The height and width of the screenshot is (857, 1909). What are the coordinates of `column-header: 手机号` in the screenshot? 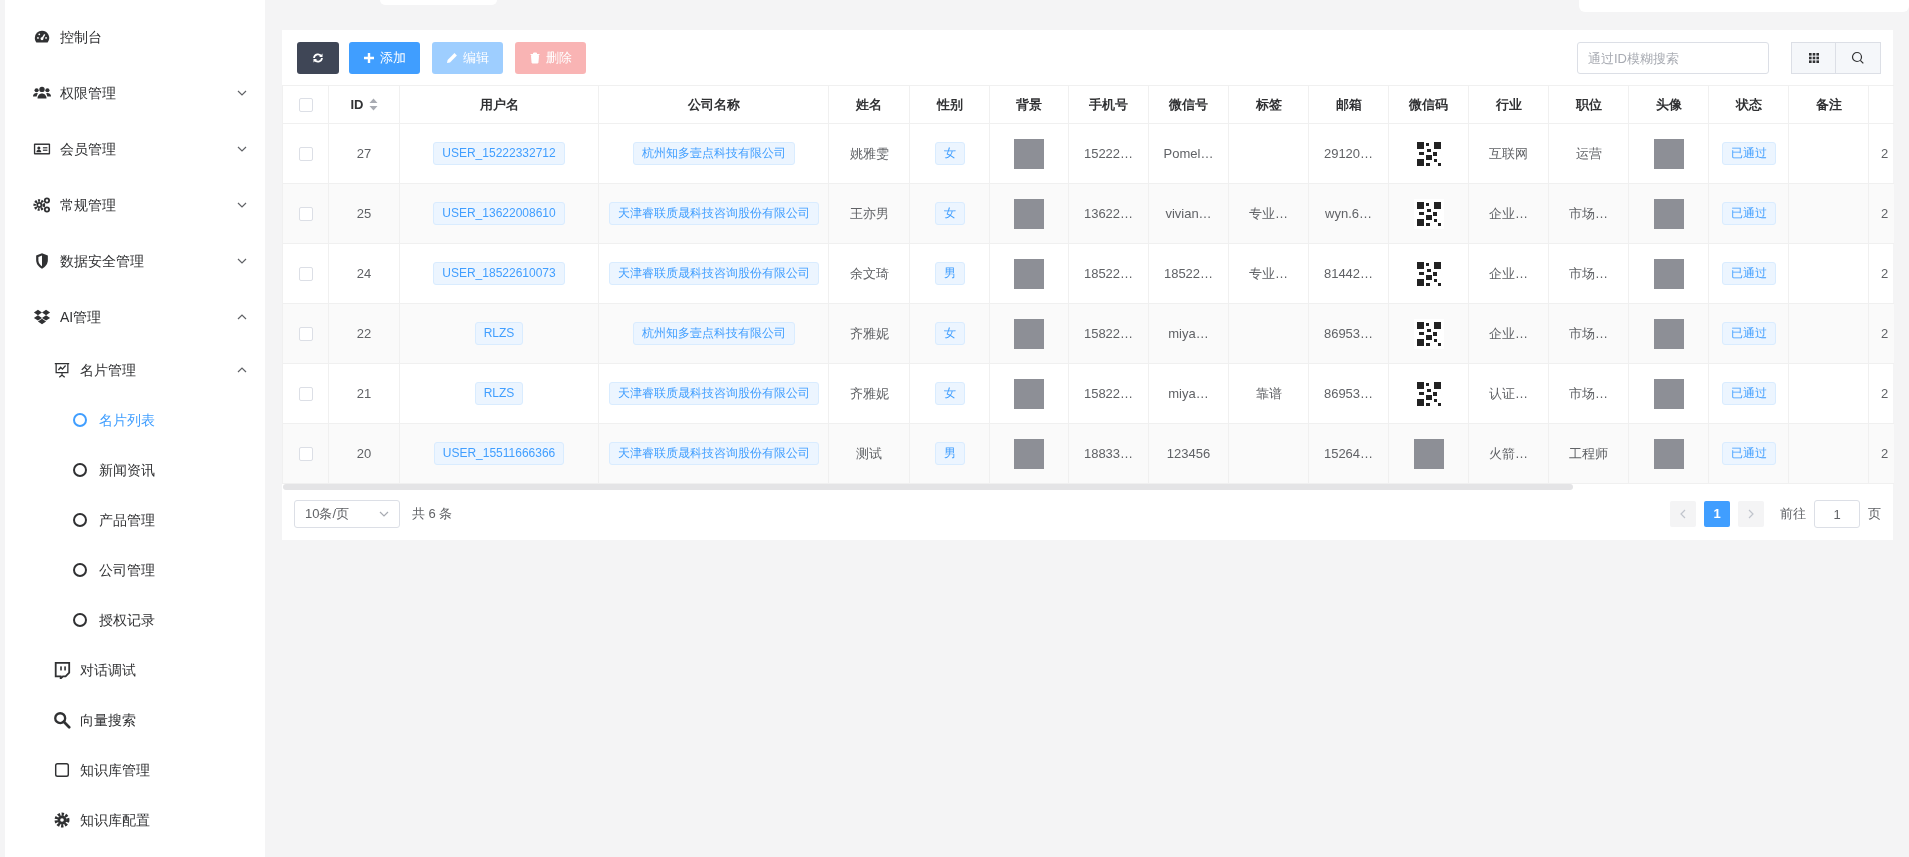 It's located at (1108, 104).